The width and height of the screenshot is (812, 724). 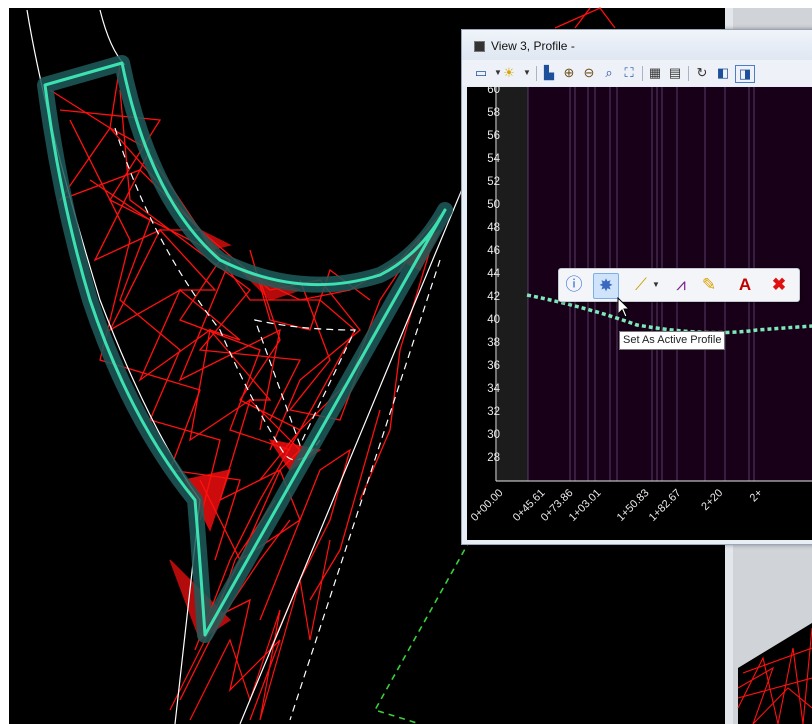 What do you see at coordinates (493, 320) in the screenshot?
I see `y-tick-label: 40` at bounding box center [493, 320].